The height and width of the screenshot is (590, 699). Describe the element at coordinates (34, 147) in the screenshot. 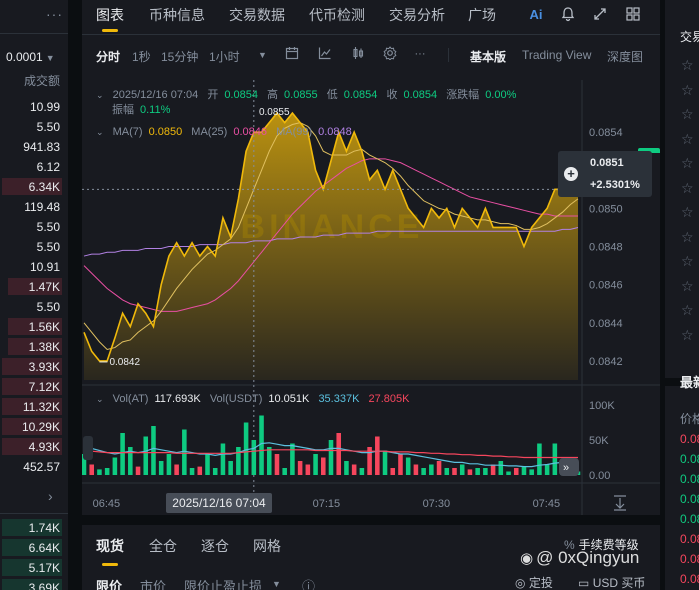

I see `ask-row: 941.83` at that location.